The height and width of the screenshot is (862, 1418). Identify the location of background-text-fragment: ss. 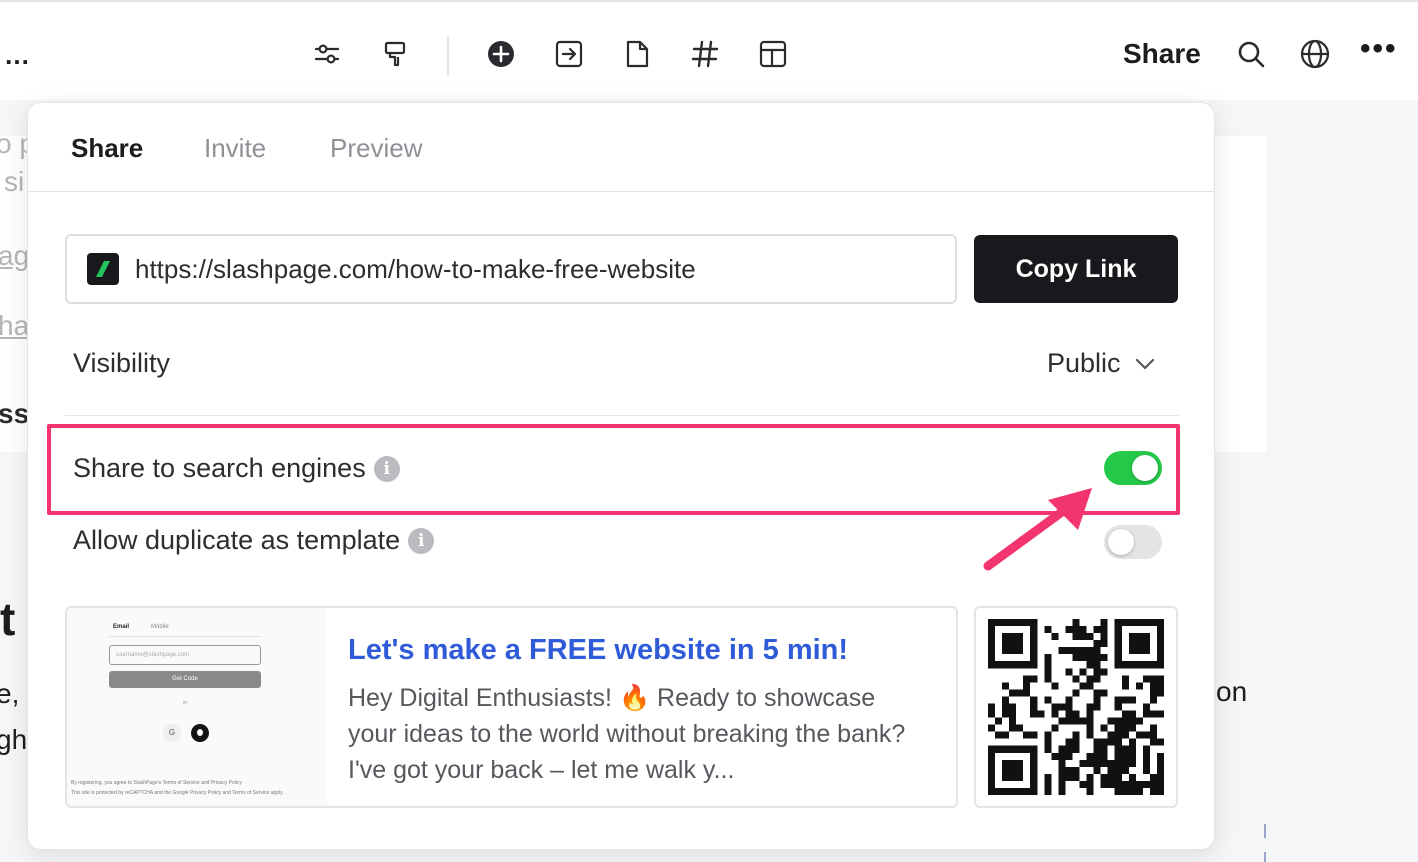
(15, 413).